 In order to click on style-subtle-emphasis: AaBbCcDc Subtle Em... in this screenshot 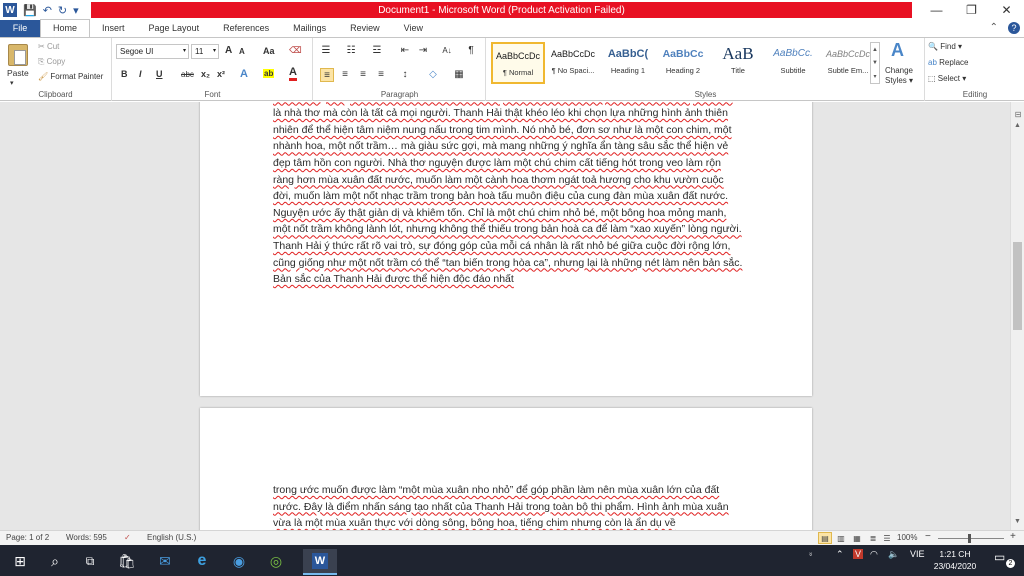, I will do `click(848, 63)`.